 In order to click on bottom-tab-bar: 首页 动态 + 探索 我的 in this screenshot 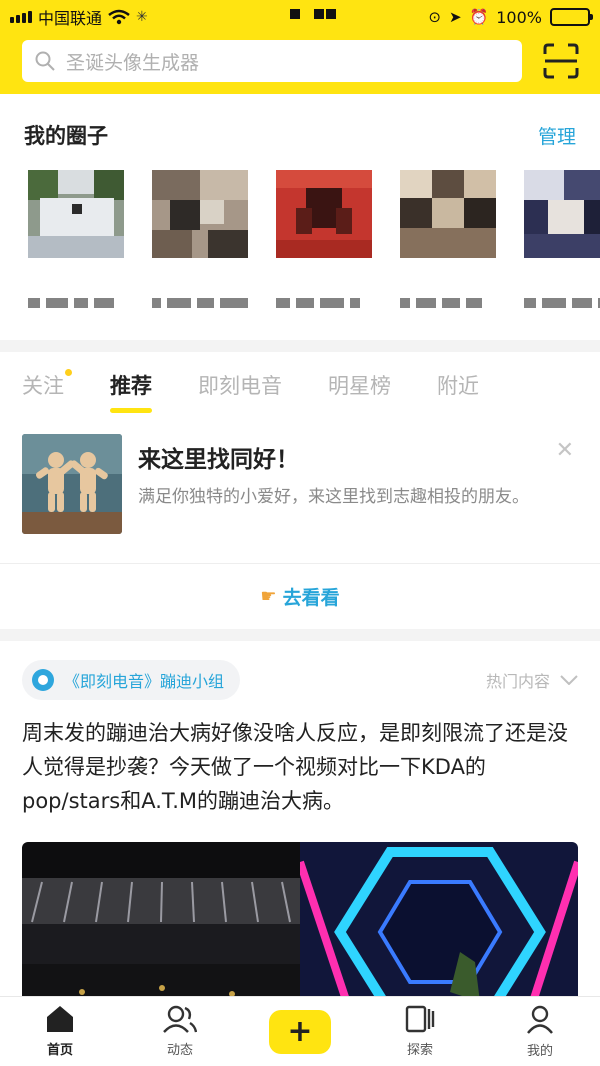, I will do `click(300, 1031)`.